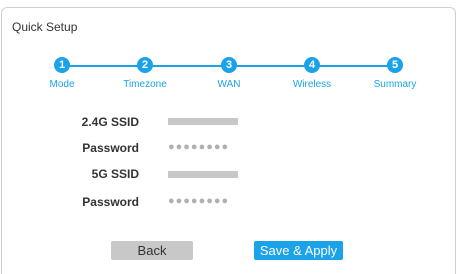 Image resolution: width=461 pixels, height=274 pixels. Describe the element at coordinates (110, 202) in the screenshot. I see `password-5-label: Password` at that location.